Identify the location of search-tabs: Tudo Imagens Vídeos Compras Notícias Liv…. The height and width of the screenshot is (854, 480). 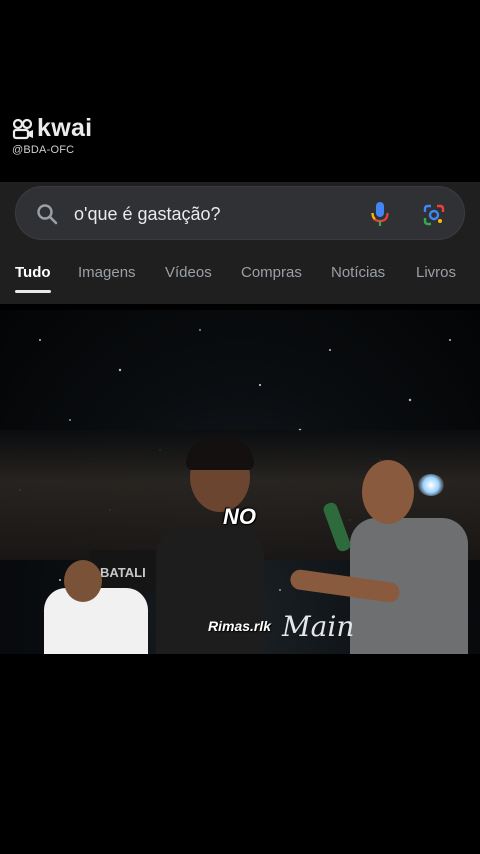
(240, 279).